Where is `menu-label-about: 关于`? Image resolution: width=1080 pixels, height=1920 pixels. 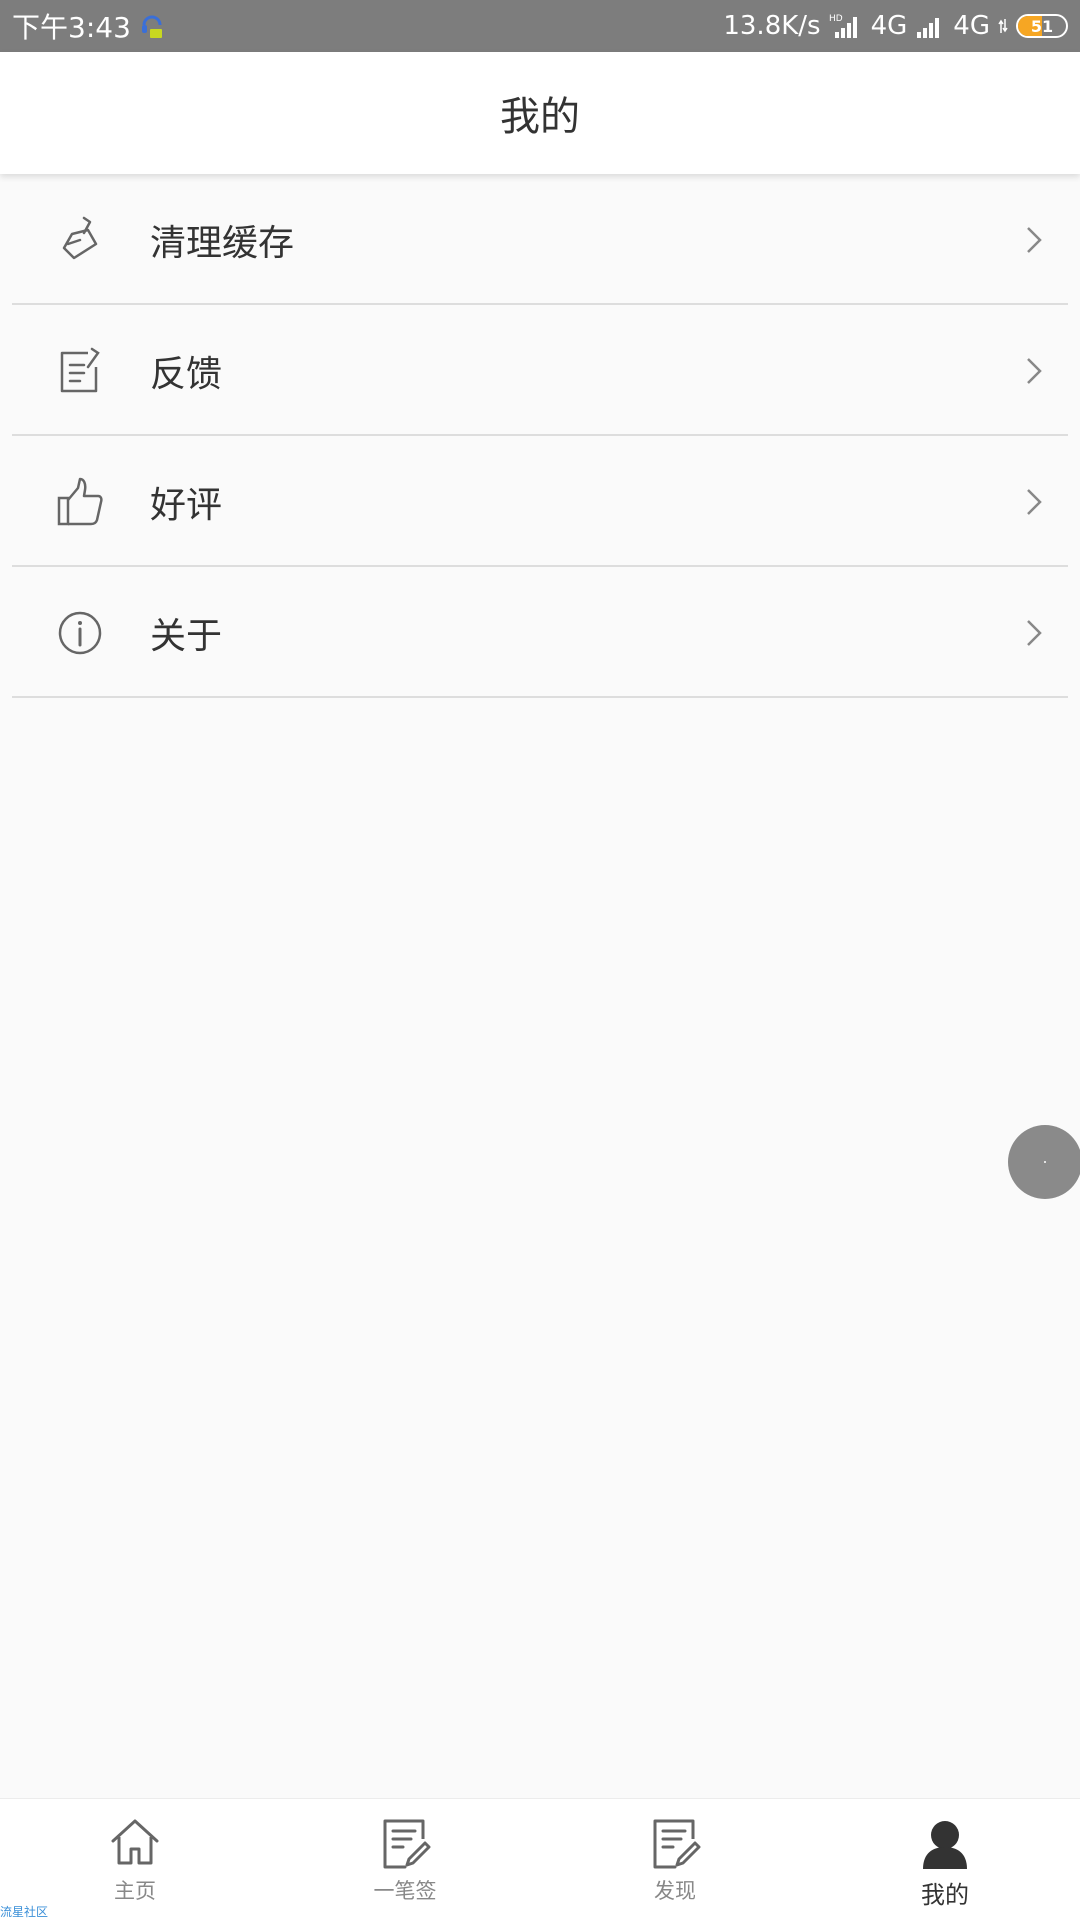 menu-label-about: 关于 is located at coordinates (186, 636).